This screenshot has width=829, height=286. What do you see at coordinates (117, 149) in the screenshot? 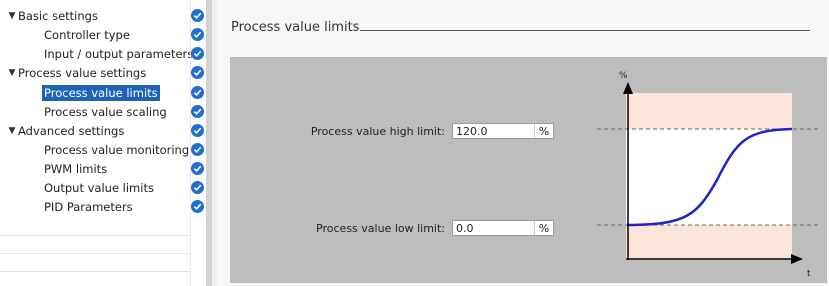
I see `nav-item-label: Process value monitoring` at bounding box center [117, 149].